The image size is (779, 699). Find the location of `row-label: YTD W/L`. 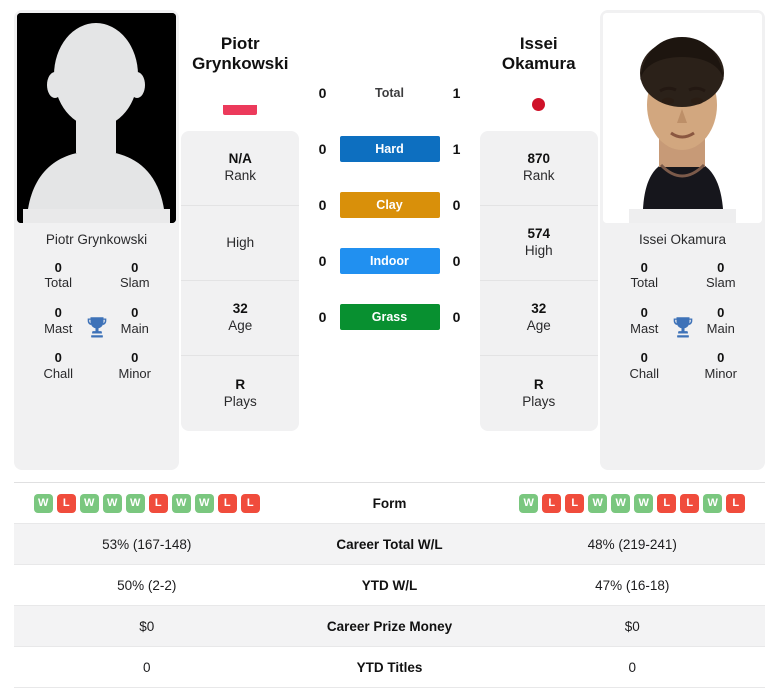

row-label: YTD W/L is located at coordinates (389, 585).